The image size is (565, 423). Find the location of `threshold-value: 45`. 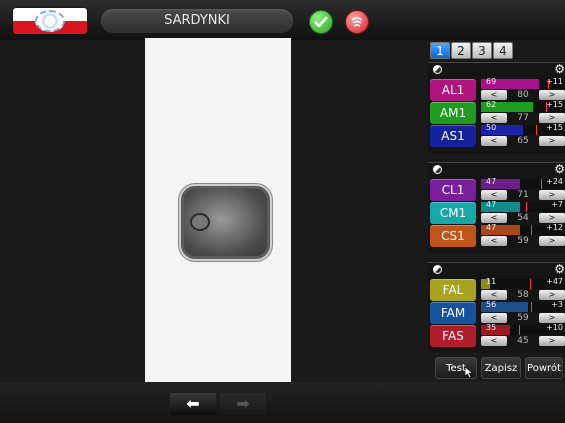

threshold-value: 45 is located at coordinates (523, 341).